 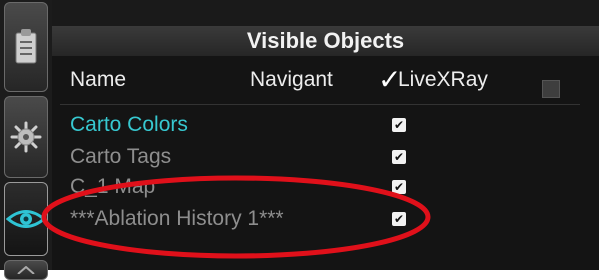 What do you see at coordinates (320, 104) in the screenshot?
I see `header-divider` at bounding box center [320, 104].